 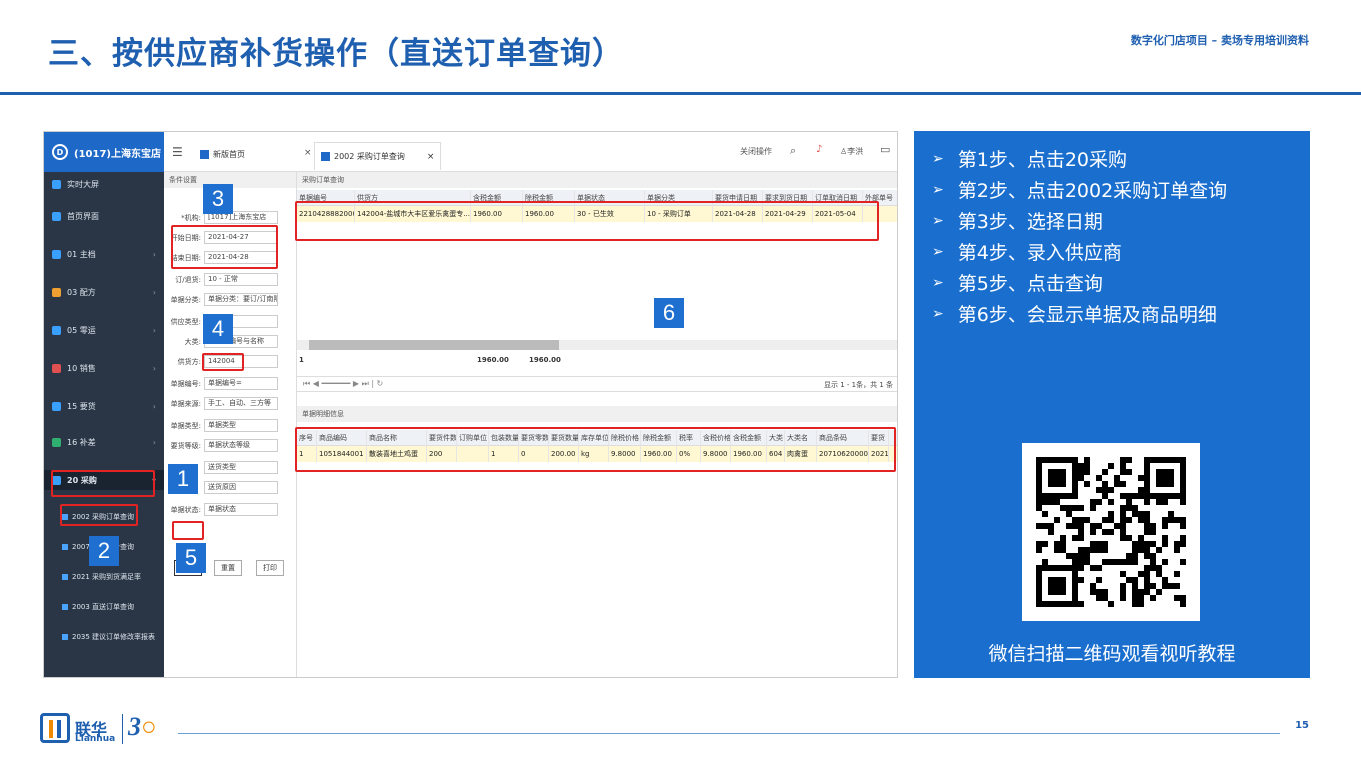 I want to click on sidebar-item: 03 配方 ›, so click(x=104, y=292).